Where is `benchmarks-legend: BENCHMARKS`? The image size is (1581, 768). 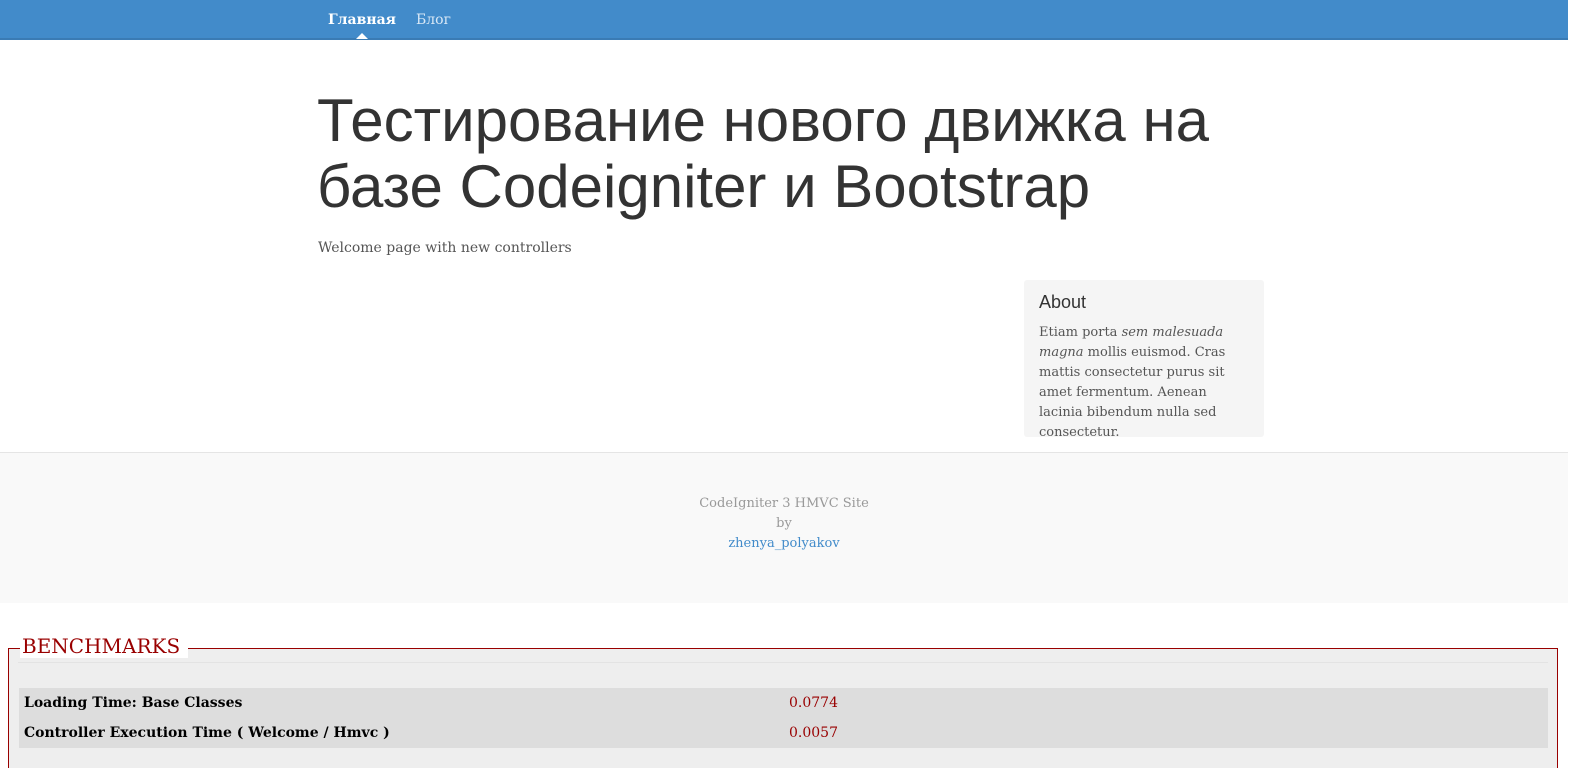 benchmarks-legend: BENCHMARKS is located at coordinates (104, 646).